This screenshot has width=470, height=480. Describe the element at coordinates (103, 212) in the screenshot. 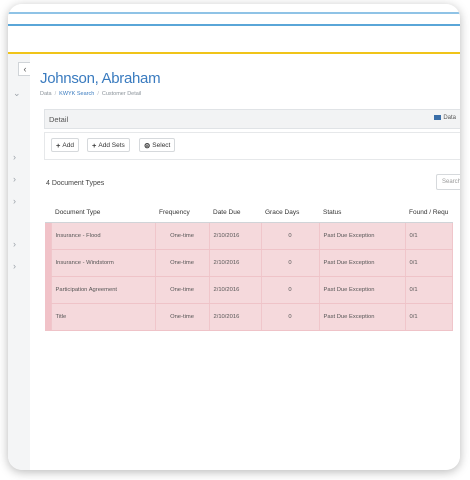

I see `column-header: Document Type` at that location.